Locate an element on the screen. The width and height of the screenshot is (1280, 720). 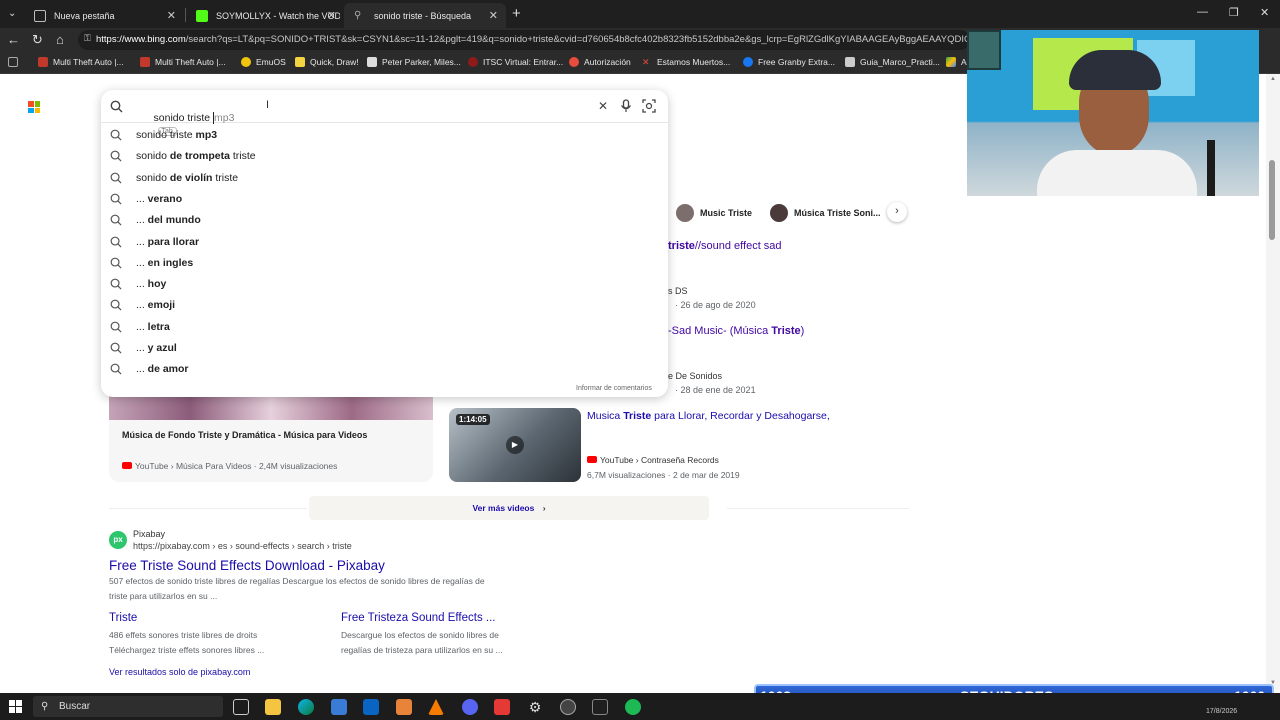
suggestion-text: ... y azul is located at coordinates (156, 348).